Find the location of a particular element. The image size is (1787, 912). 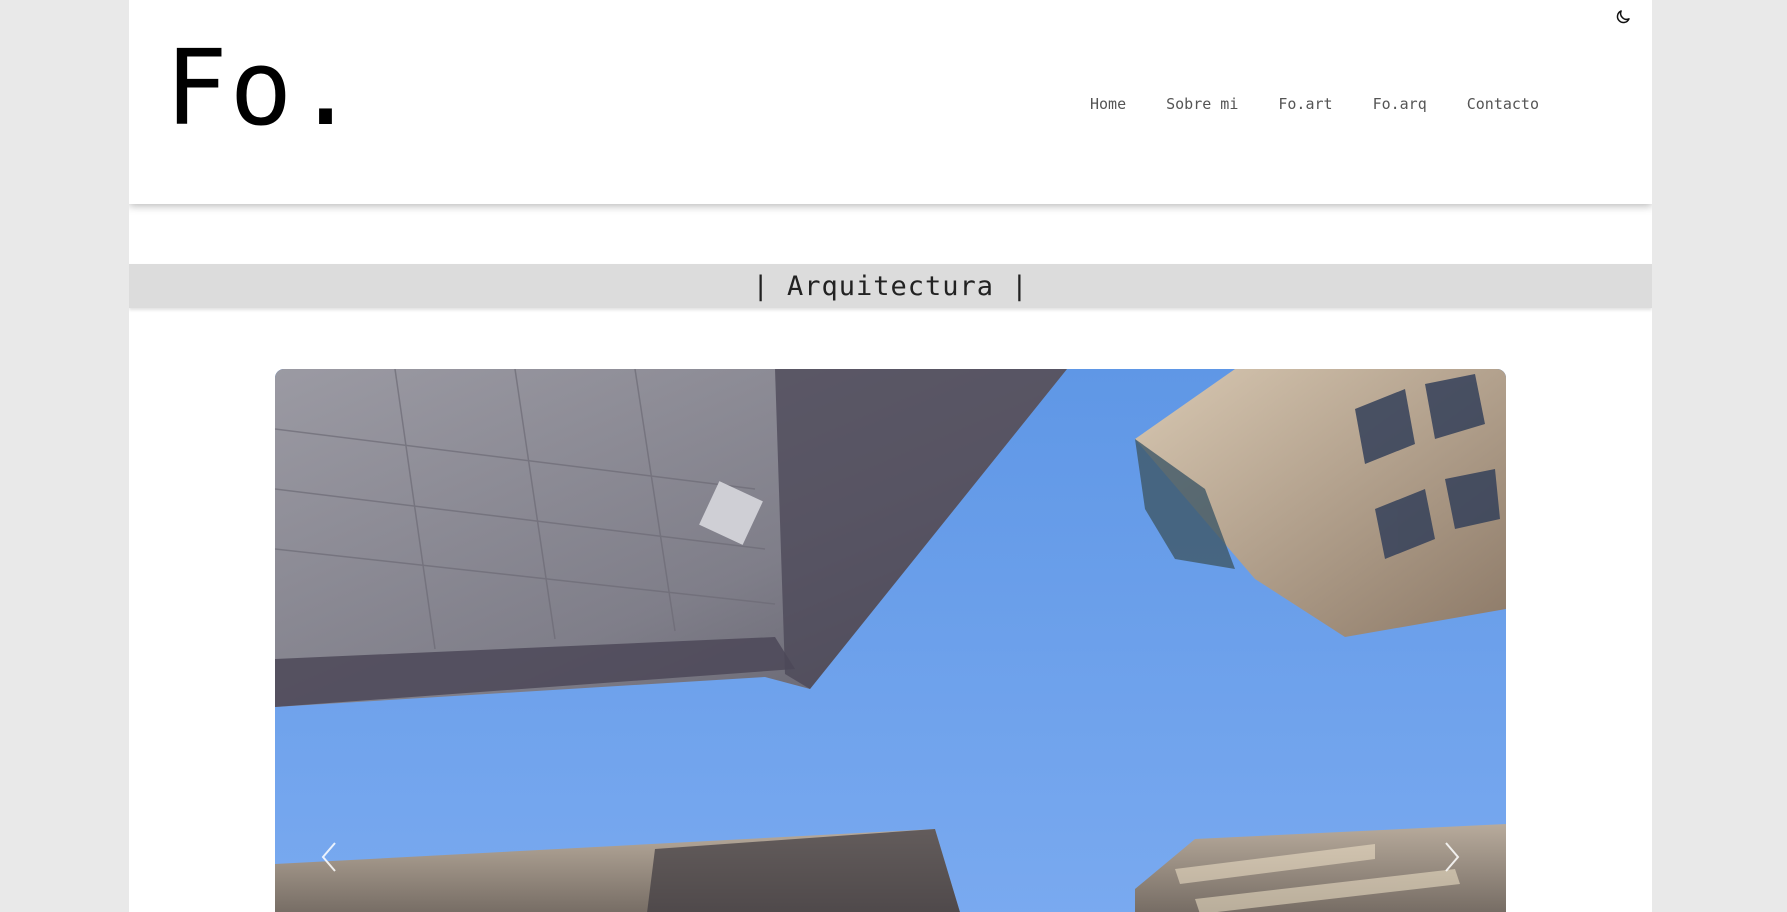

nav-item-sobre-mi: Sobre mi is located at coordinates (1202, 104).